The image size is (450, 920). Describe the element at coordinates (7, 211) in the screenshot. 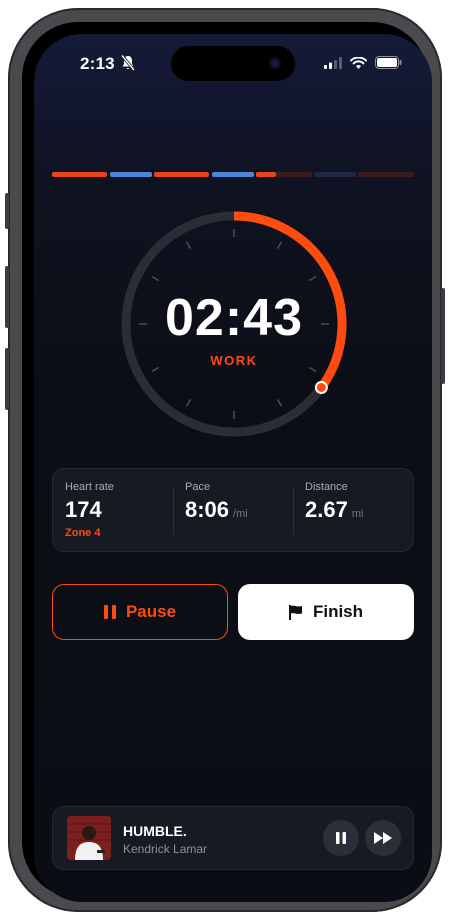

I see `action-button` at that location.